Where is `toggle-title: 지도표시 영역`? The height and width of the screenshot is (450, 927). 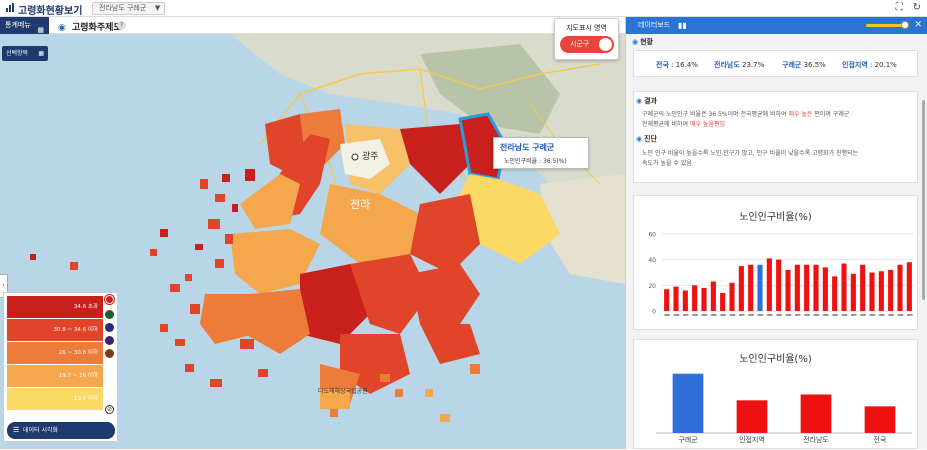
toggle-title: 지도표시 영역 is located at coordinates (586, 28).